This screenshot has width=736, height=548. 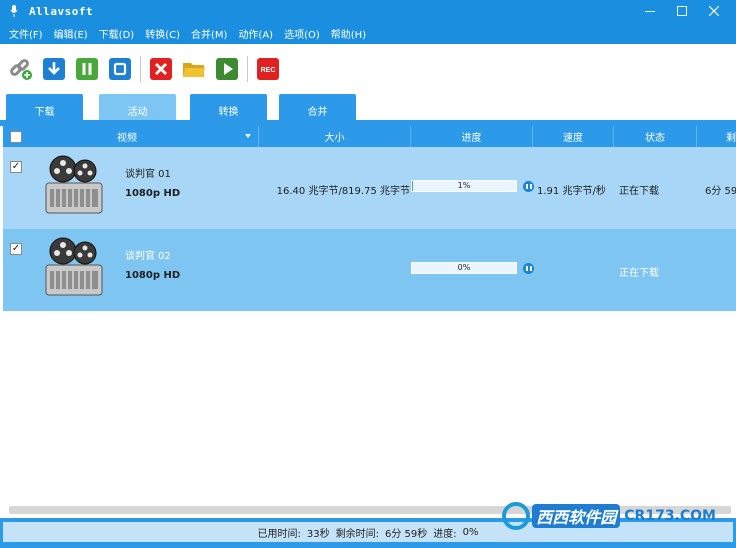 I want to click on video-size: 16.40 兆字节/819.75 兆字节, so click(x=343, y=191).